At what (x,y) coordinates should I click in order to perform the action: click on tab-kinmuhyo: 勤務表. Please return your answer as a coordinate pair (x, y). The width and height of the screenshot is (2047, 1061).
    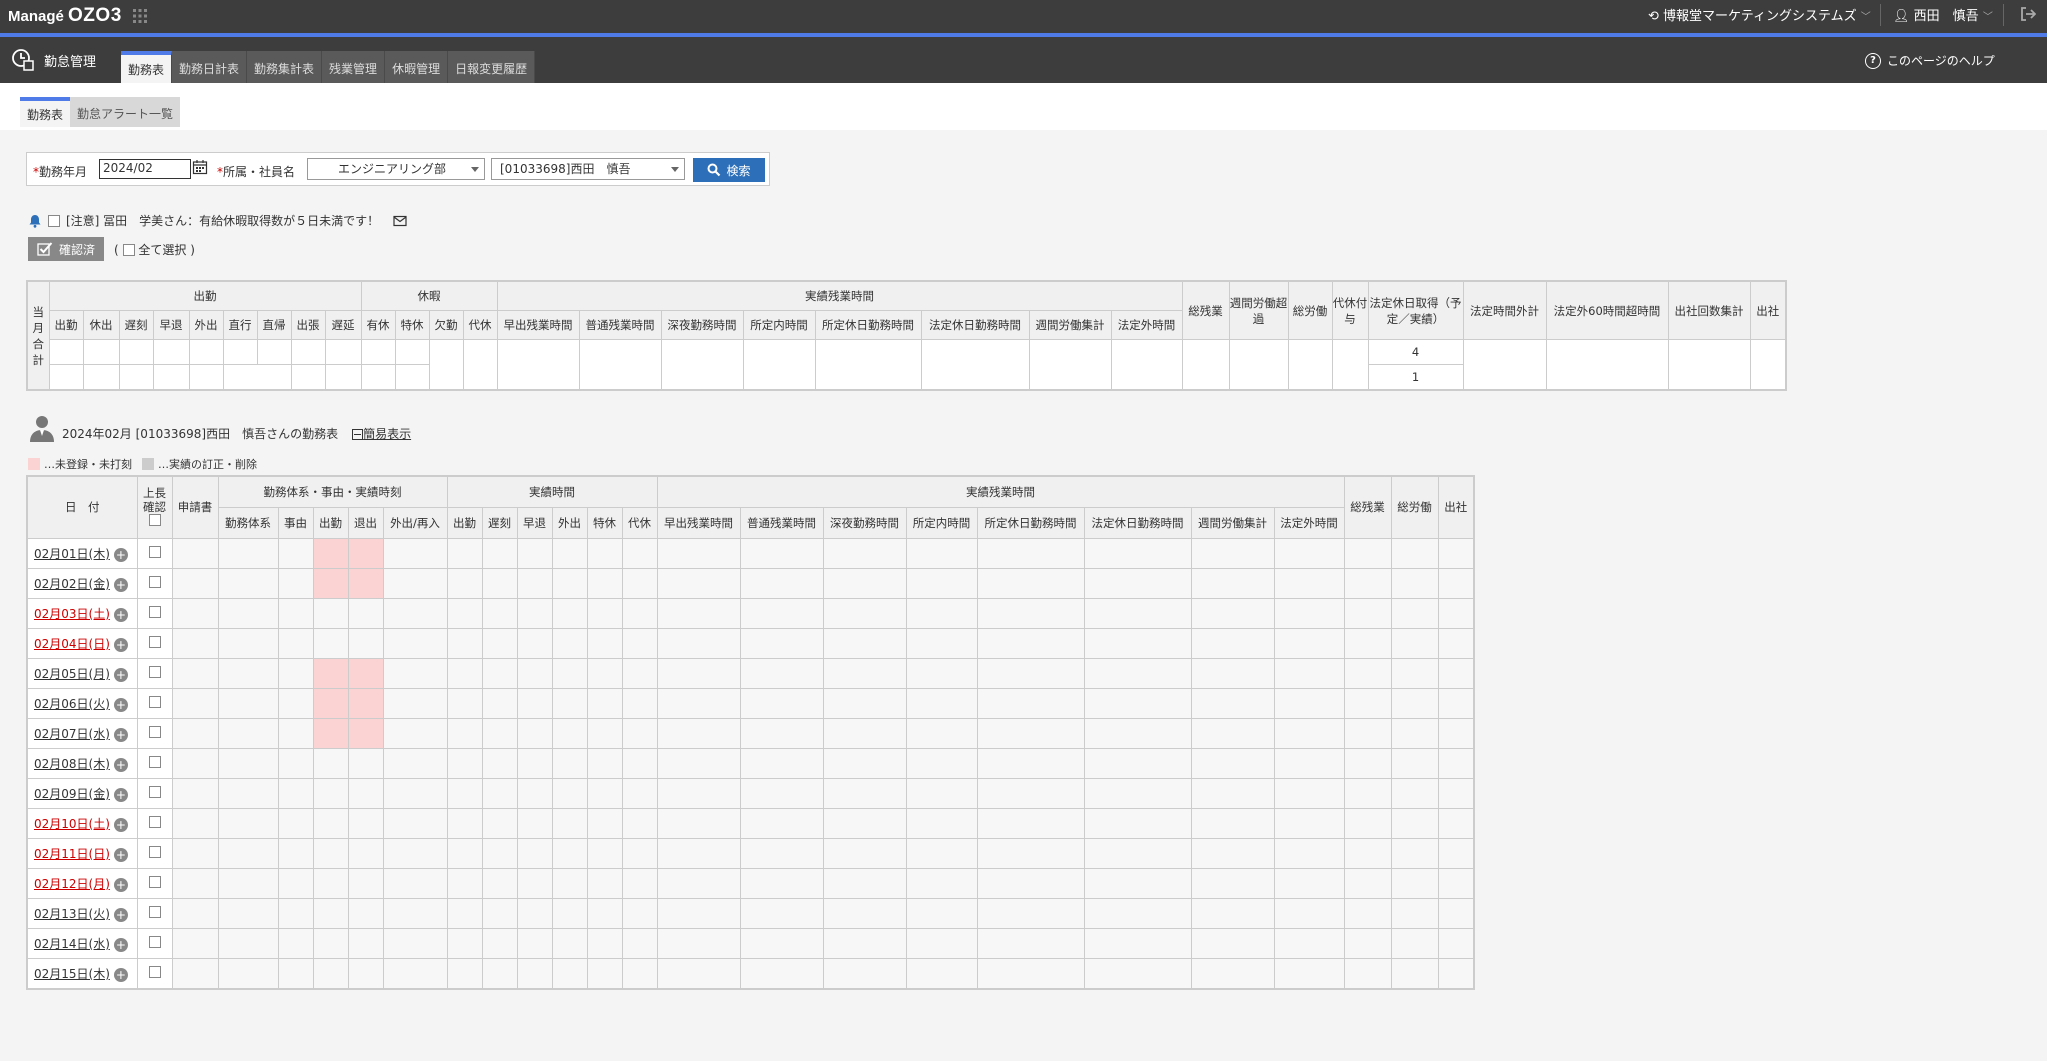
    Looking at the image, I should click on (147, 67).